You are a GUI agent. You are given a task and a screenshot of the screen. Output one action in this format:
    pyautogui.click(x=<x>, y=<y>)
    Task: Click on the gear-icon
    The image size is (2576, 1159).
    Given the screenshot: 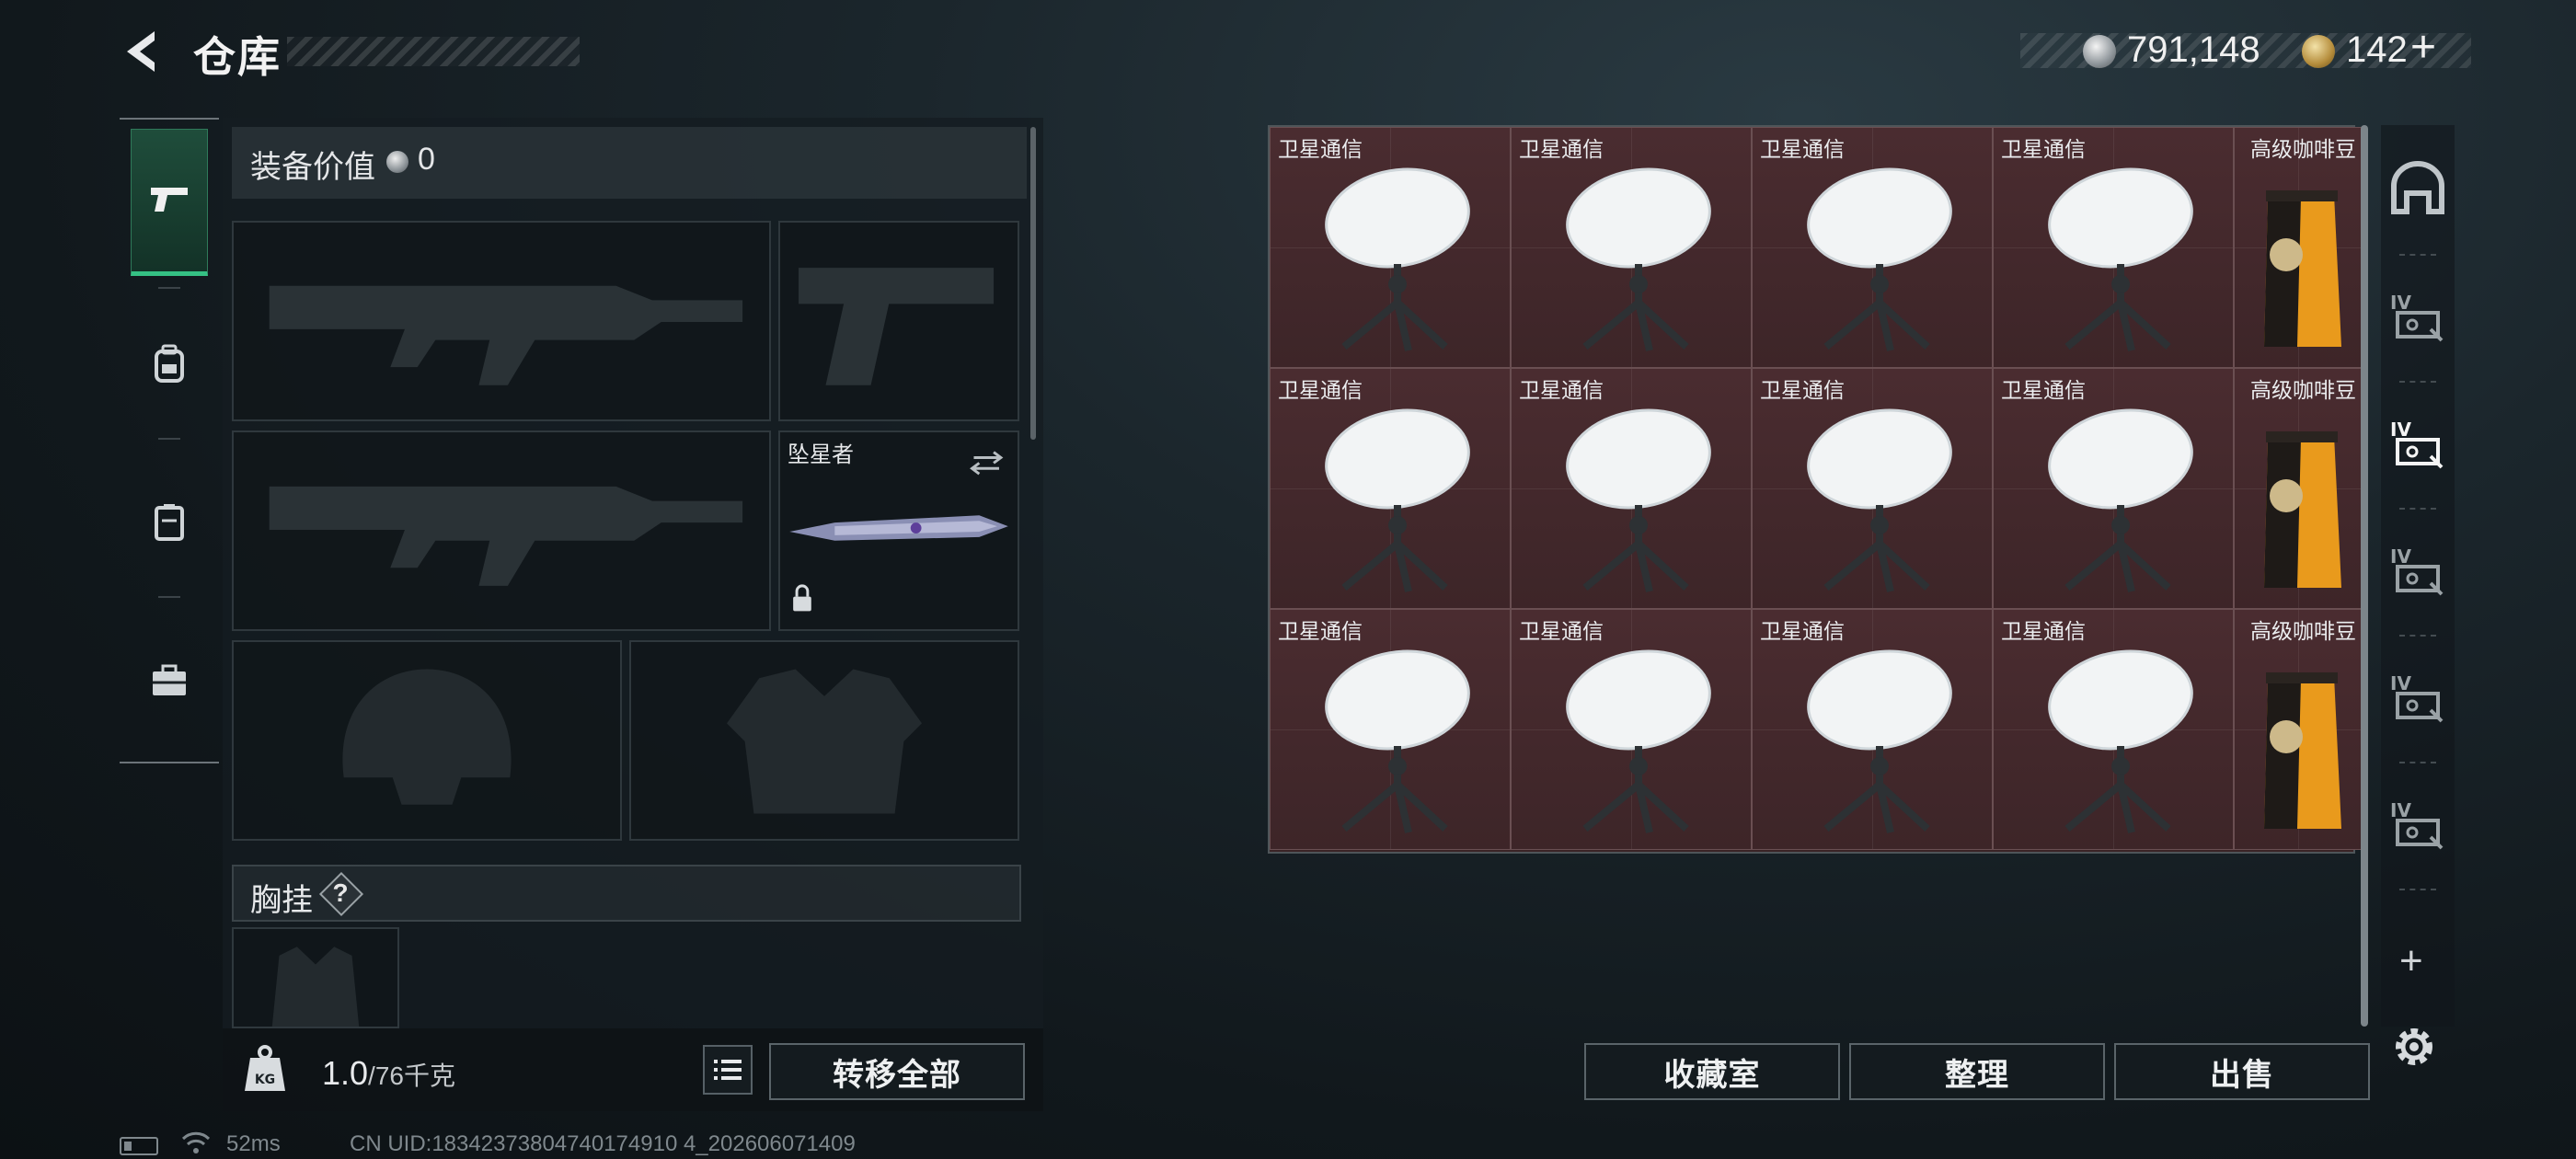 What is the action you would take?
    pyautogui.click(x=2414, y=1047)
    